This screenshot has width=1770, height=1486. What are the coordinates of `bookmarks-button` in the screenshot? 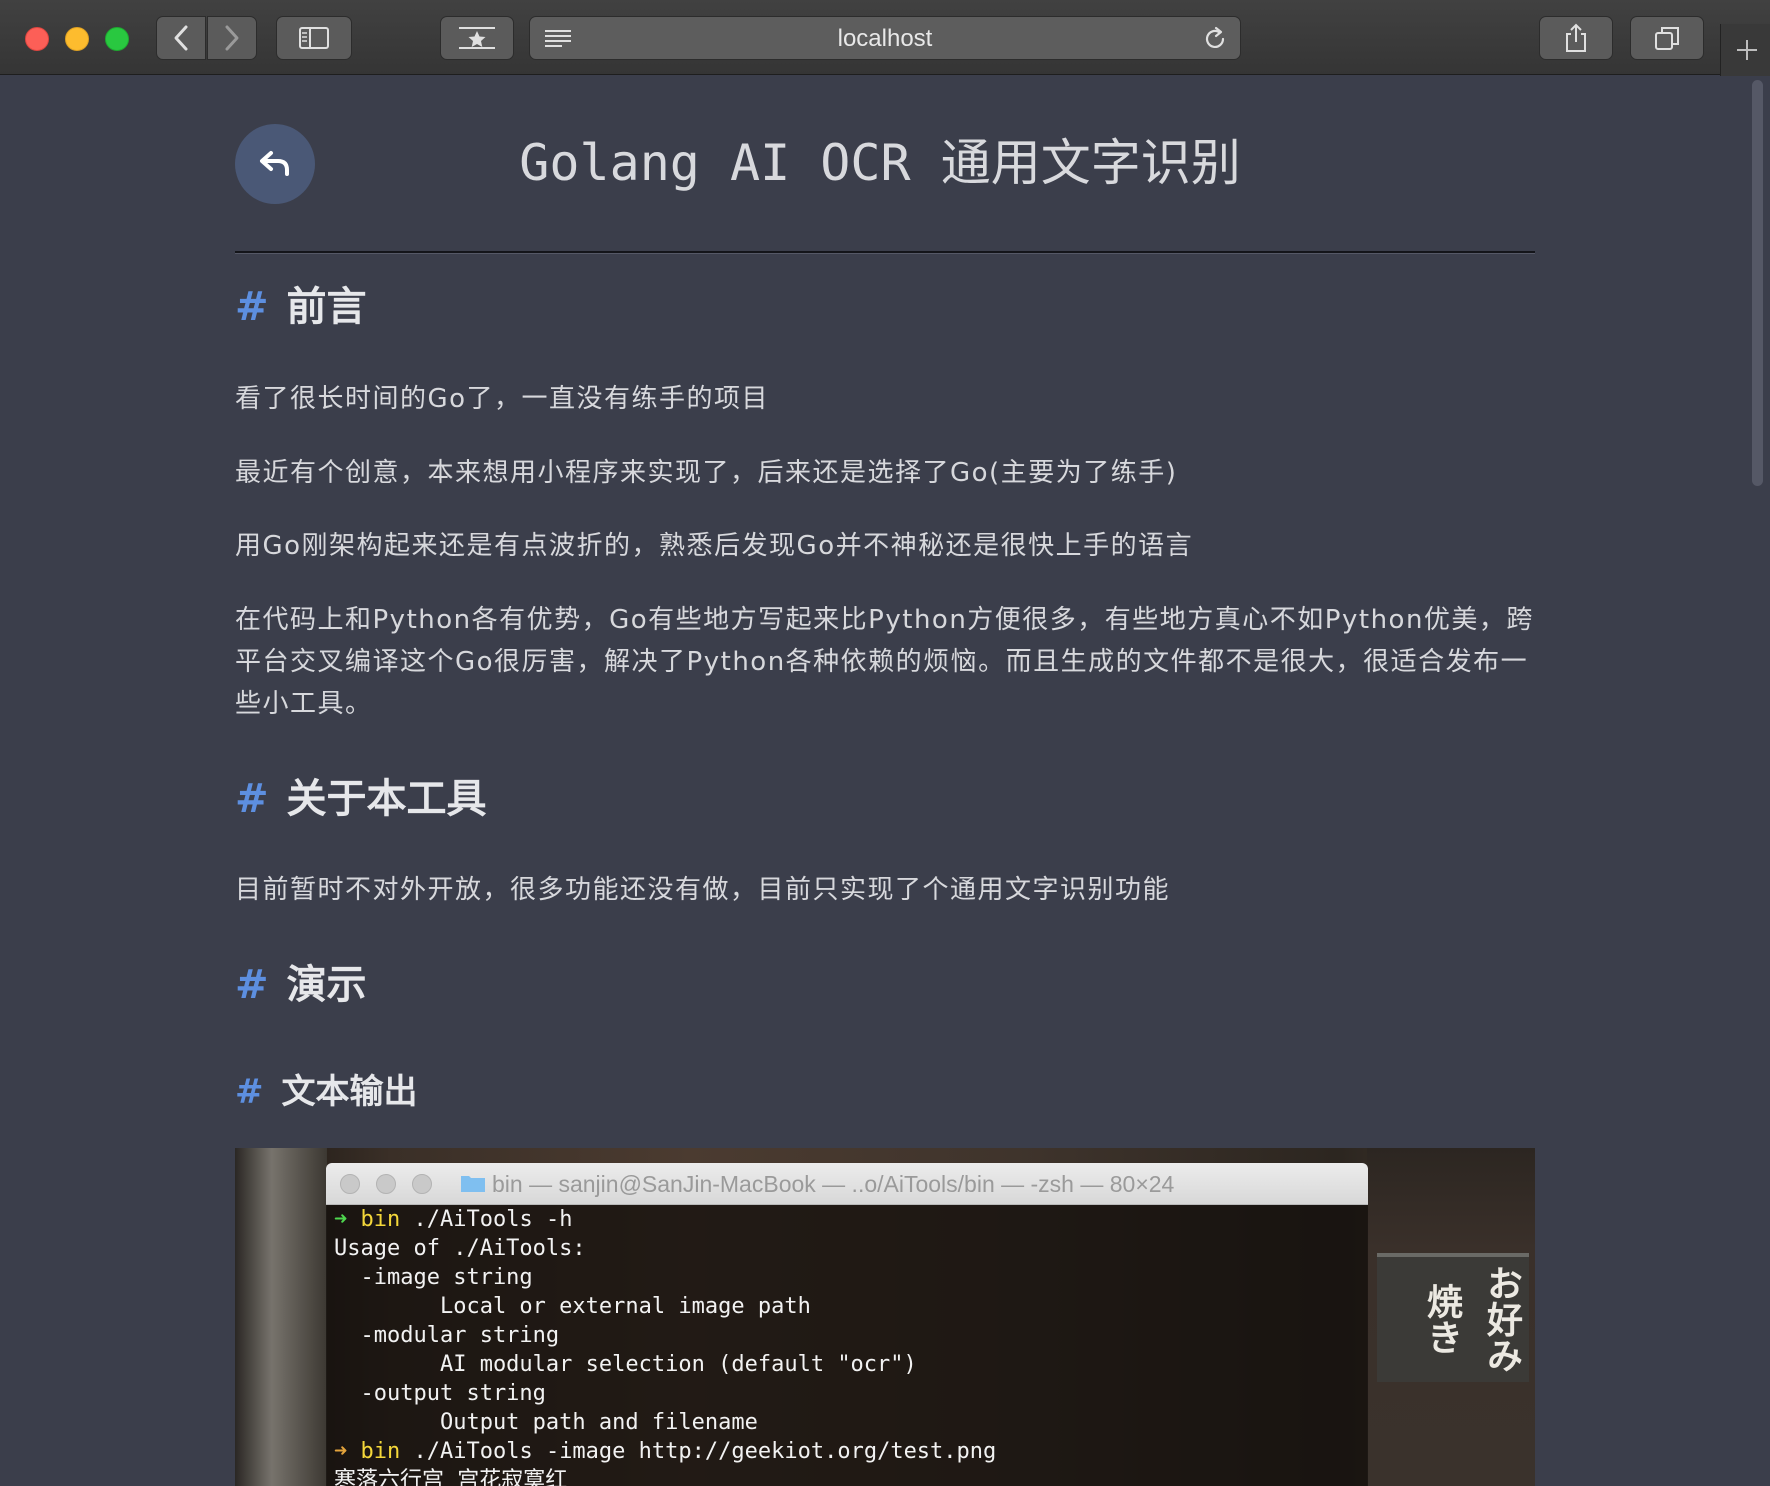 It's located at (477, 38).